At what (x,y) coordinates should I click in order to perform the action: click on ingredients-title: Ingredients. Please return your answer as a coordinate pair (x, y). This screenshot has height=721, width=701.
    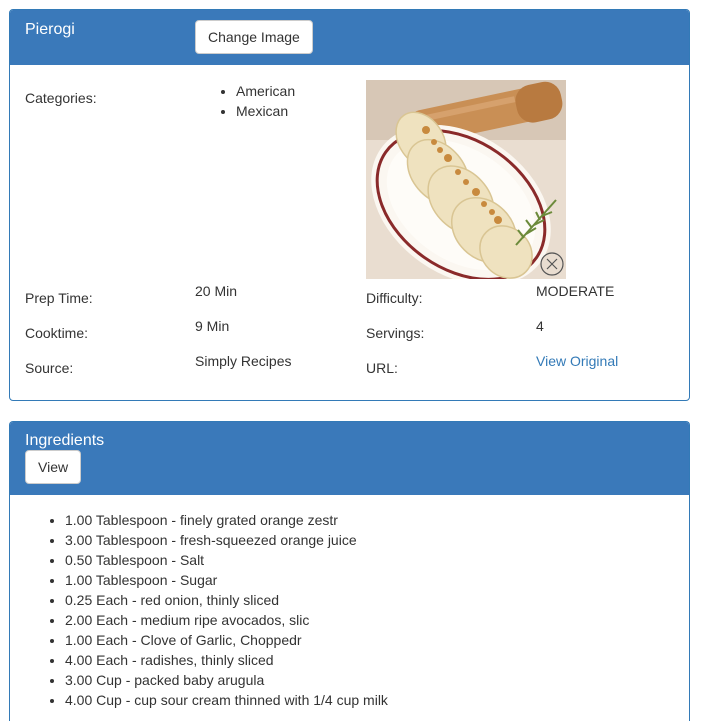
    Looking at the image, I should click on (65, 440).